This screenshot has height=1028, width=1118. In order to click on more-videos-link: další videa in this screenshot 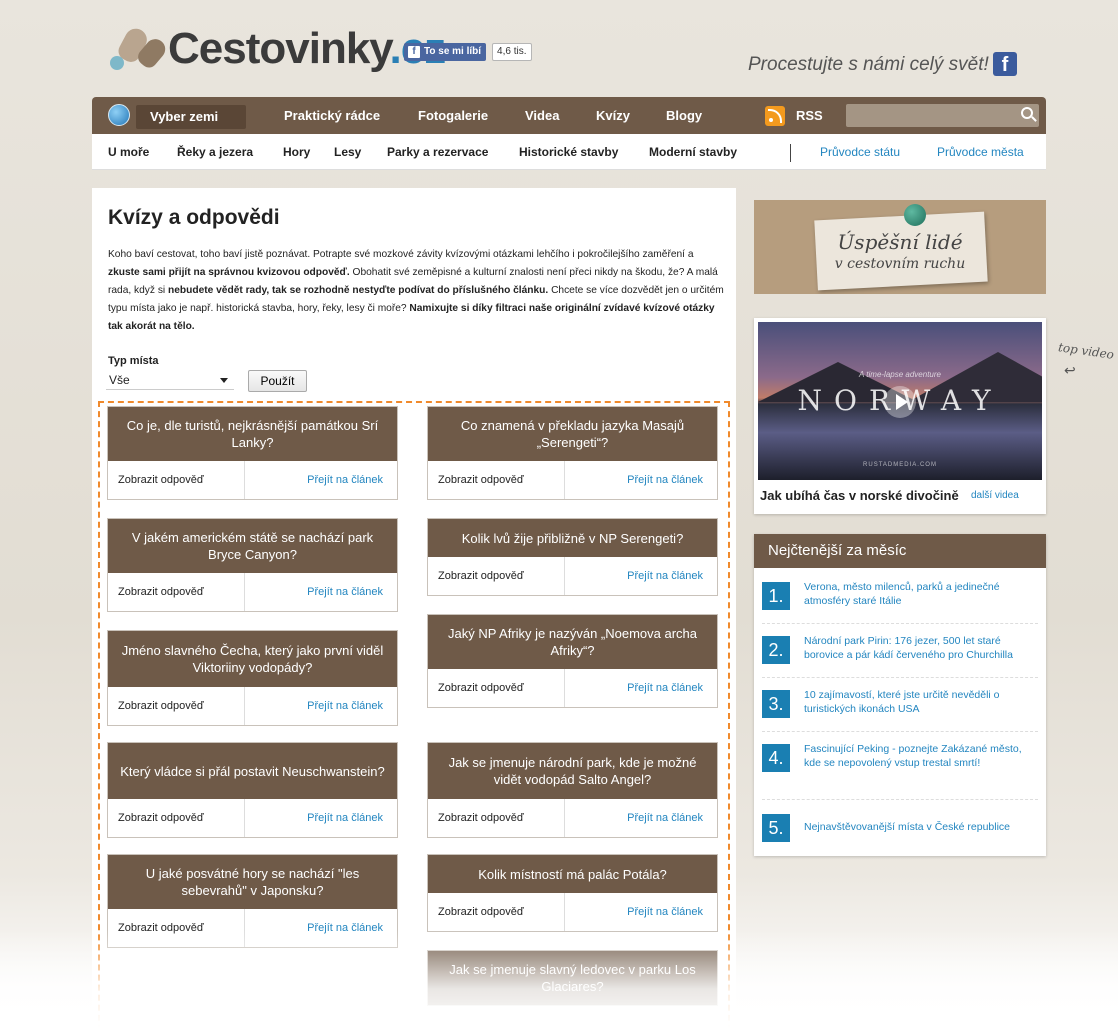, I will do `click(995, 495)`.